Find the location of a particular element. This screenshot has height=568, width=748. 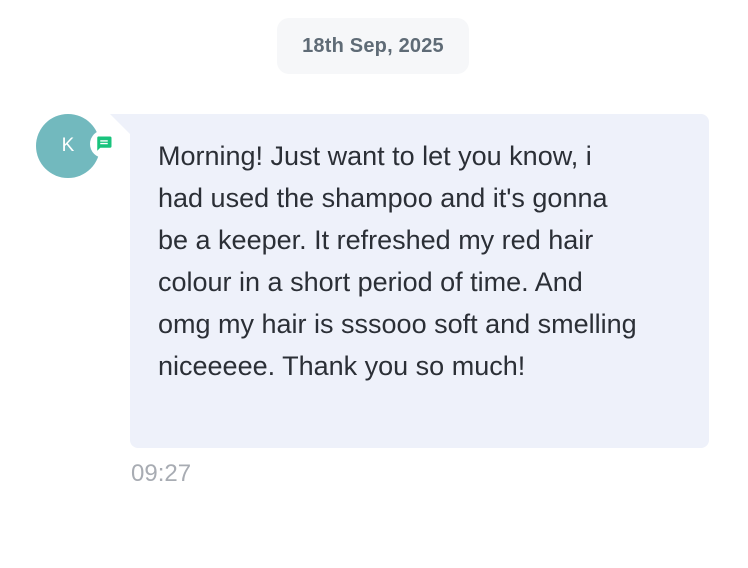

chat-bubble-icon is located at coordinates (104, 143).